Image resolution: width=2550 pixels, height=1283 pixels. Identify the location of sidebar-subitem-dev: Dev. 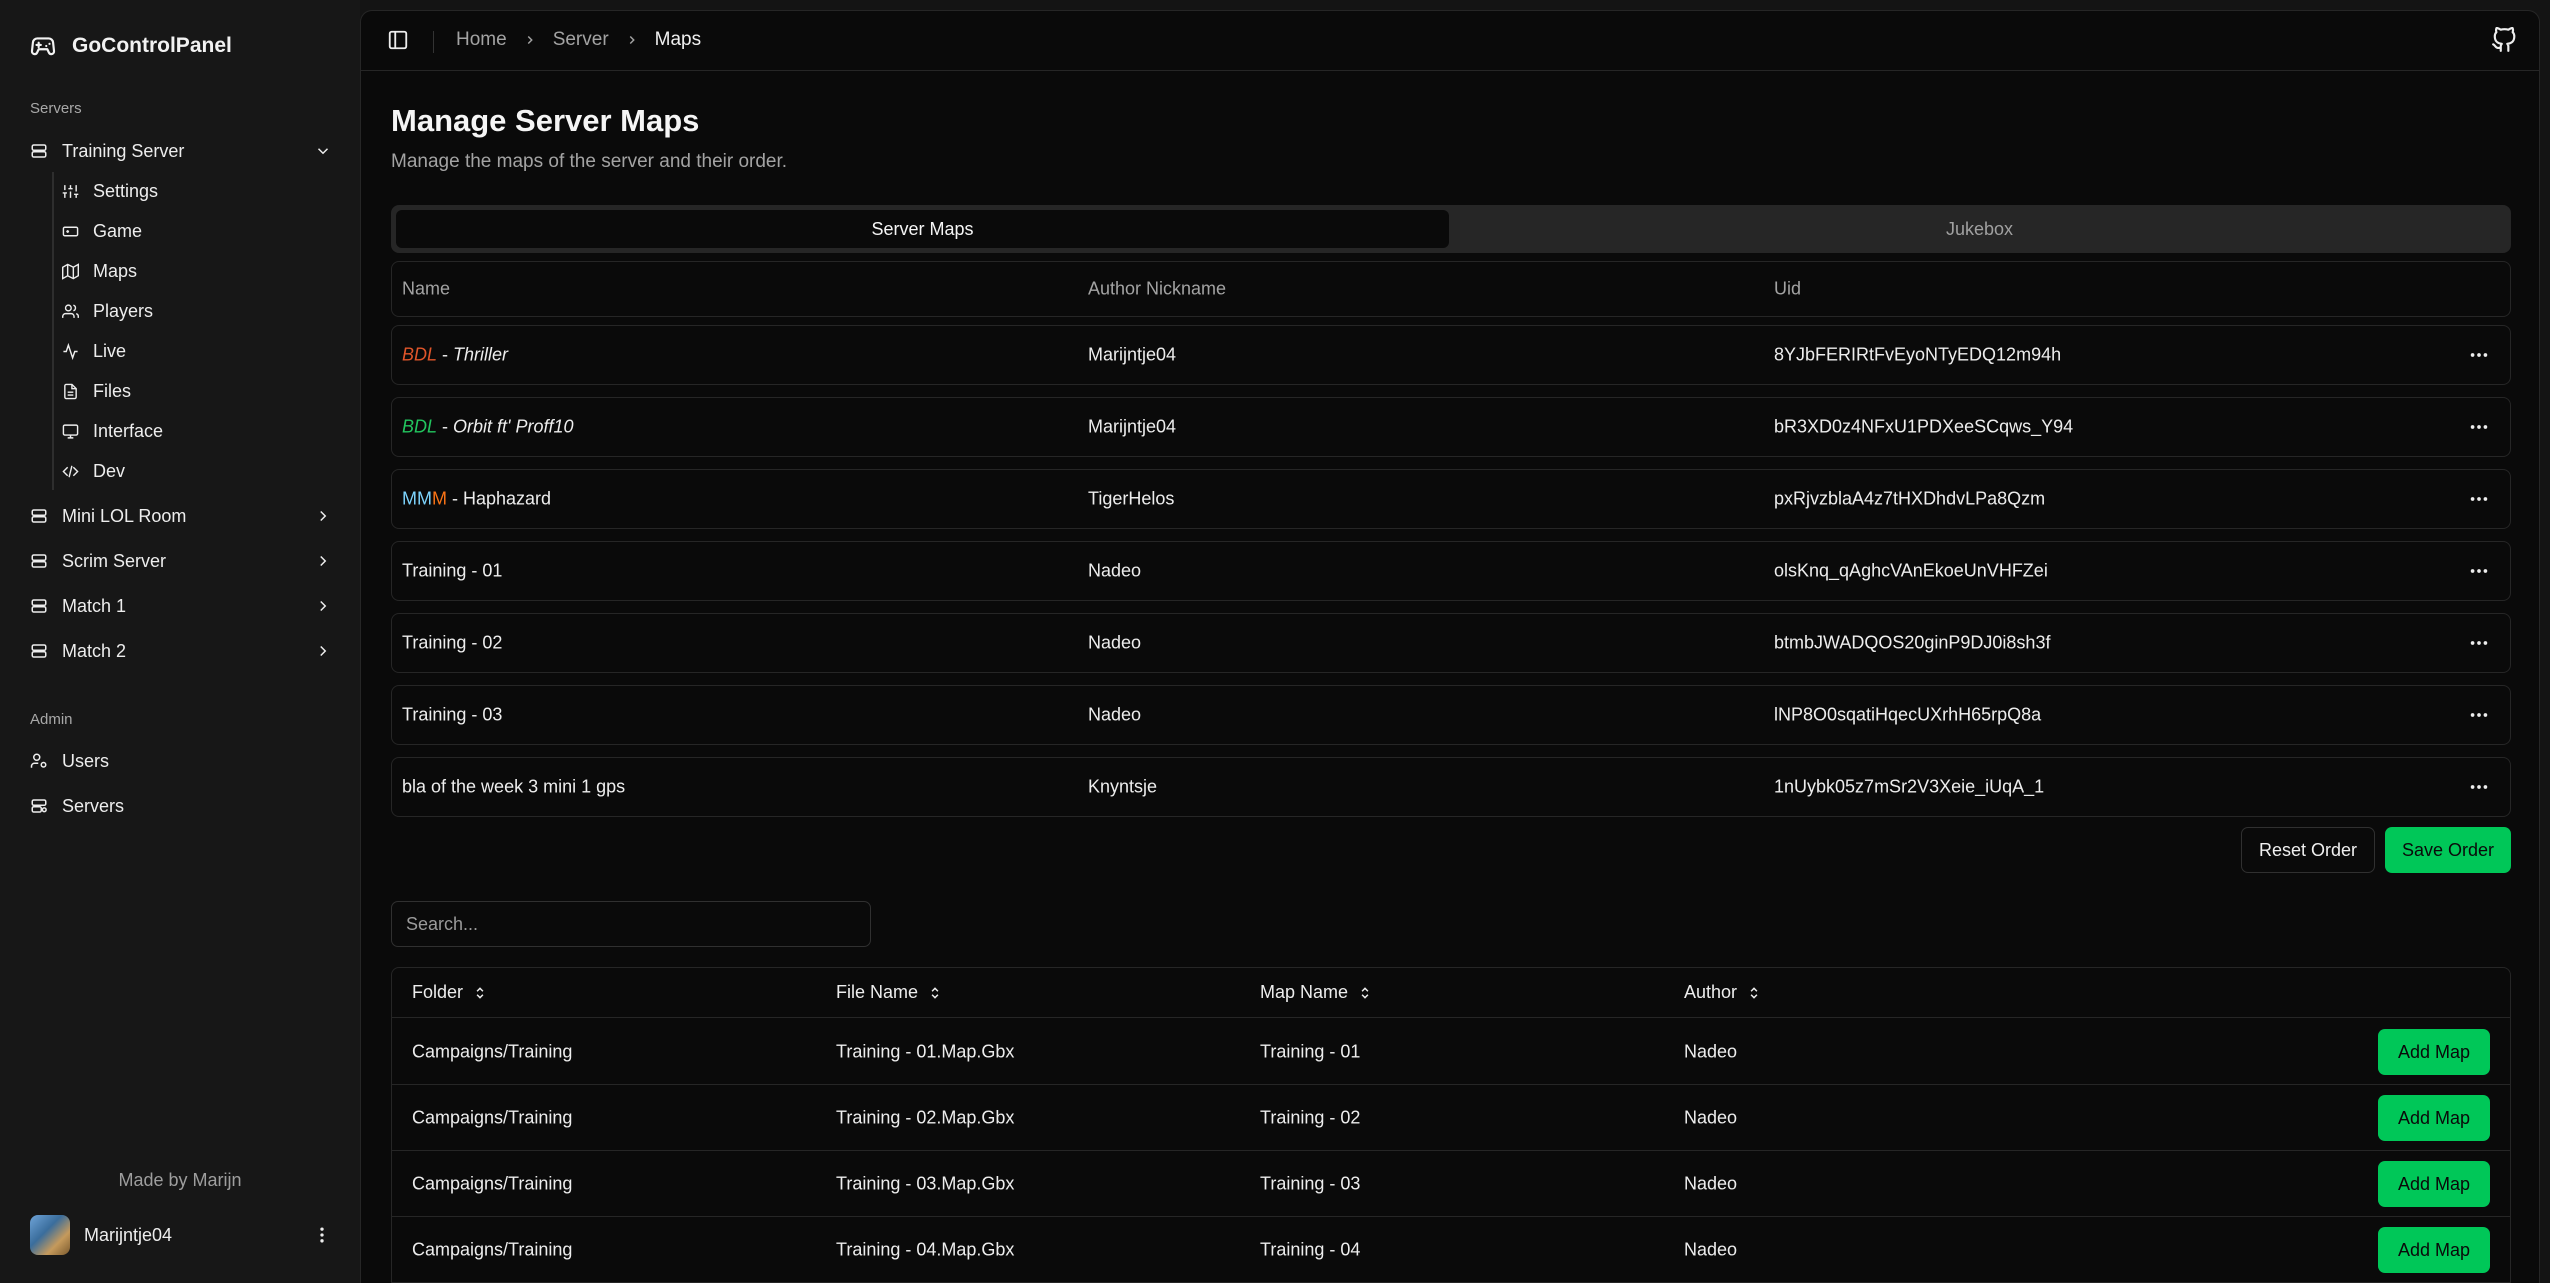
(197, 471).